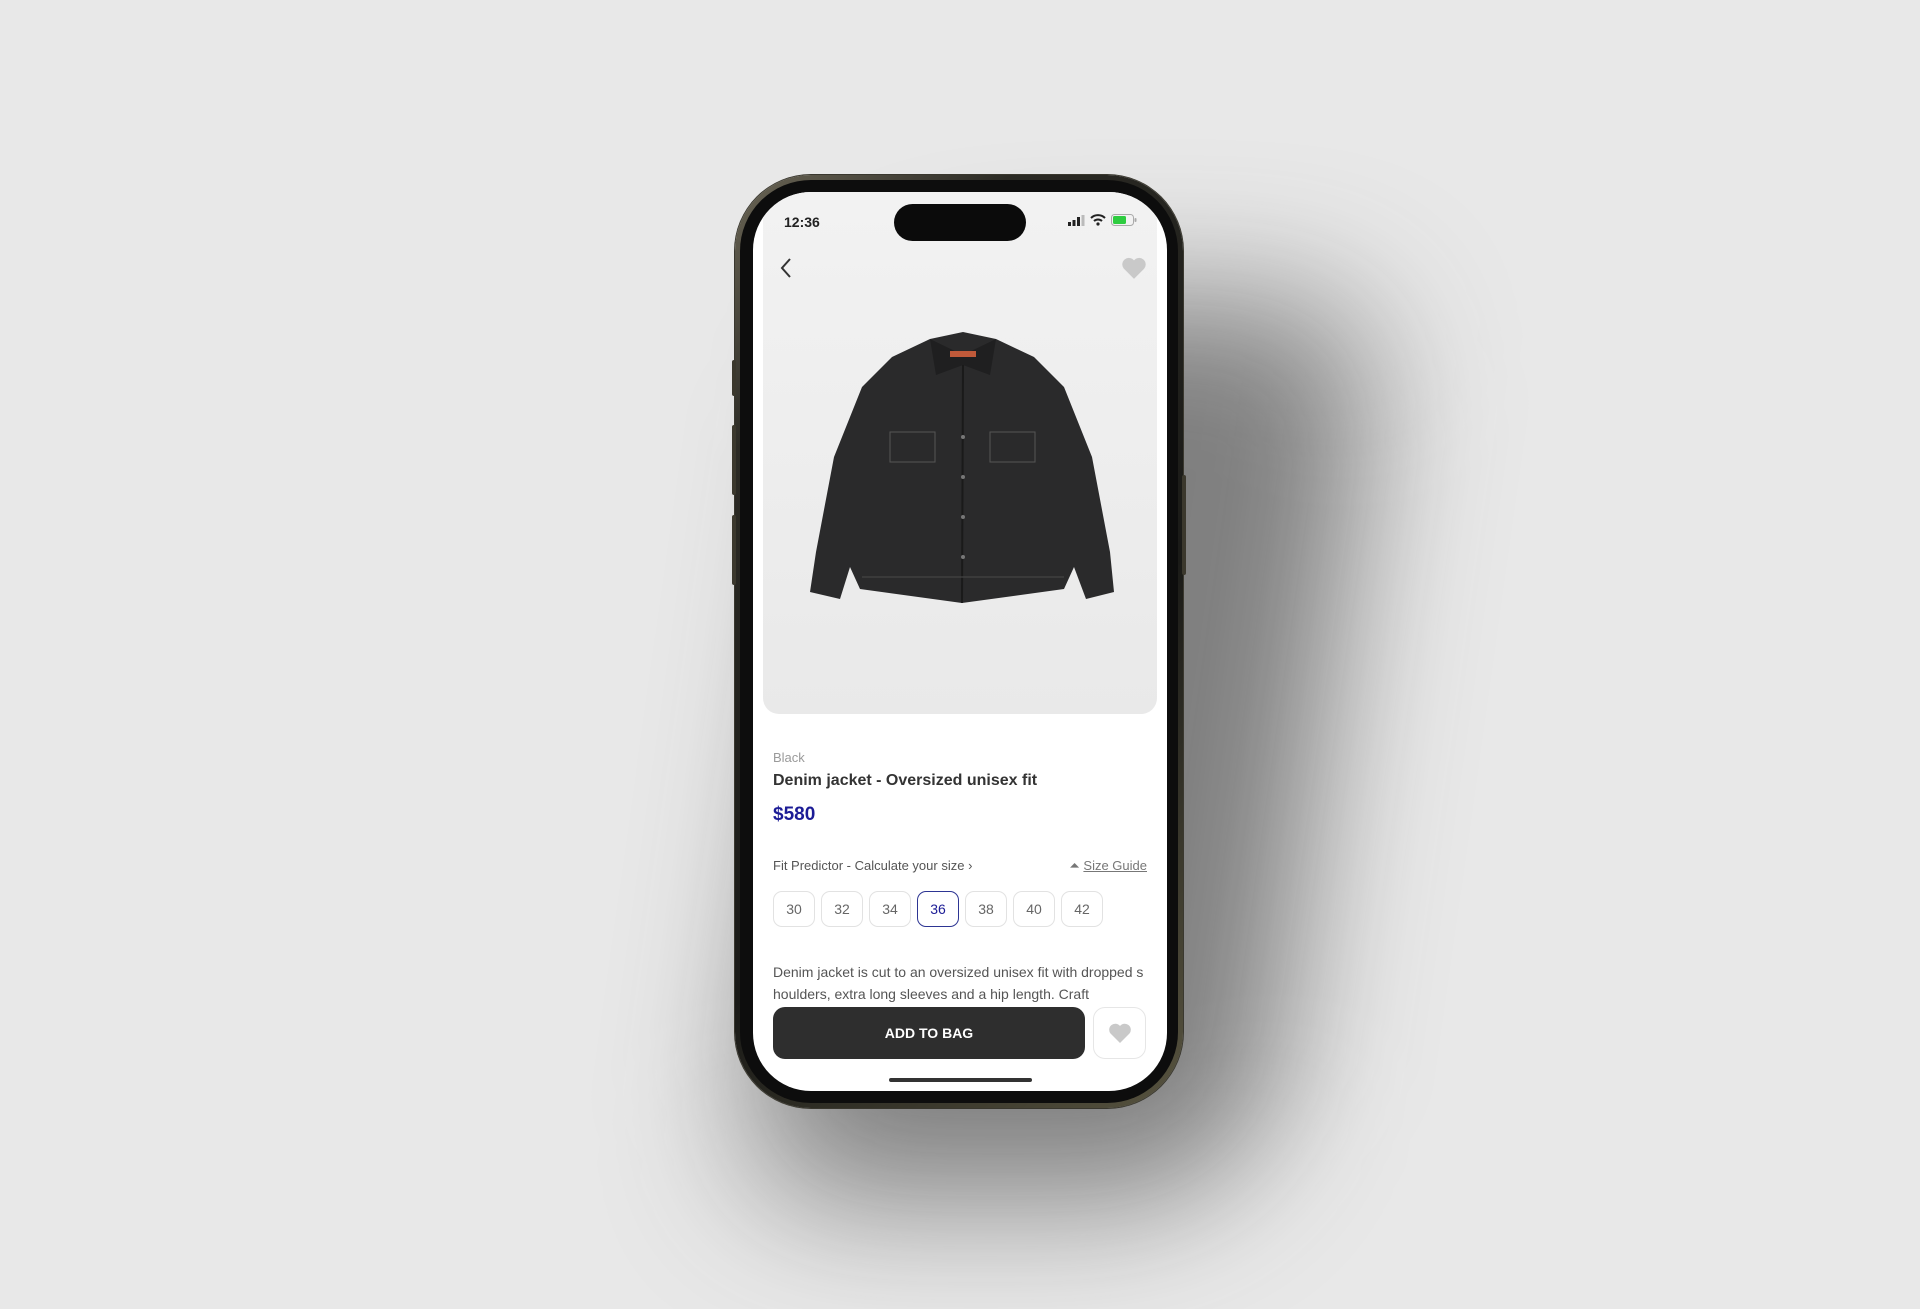 This screenshot has width=1920, height=1309. I want to click on battery-icon, so click(1124, 220).